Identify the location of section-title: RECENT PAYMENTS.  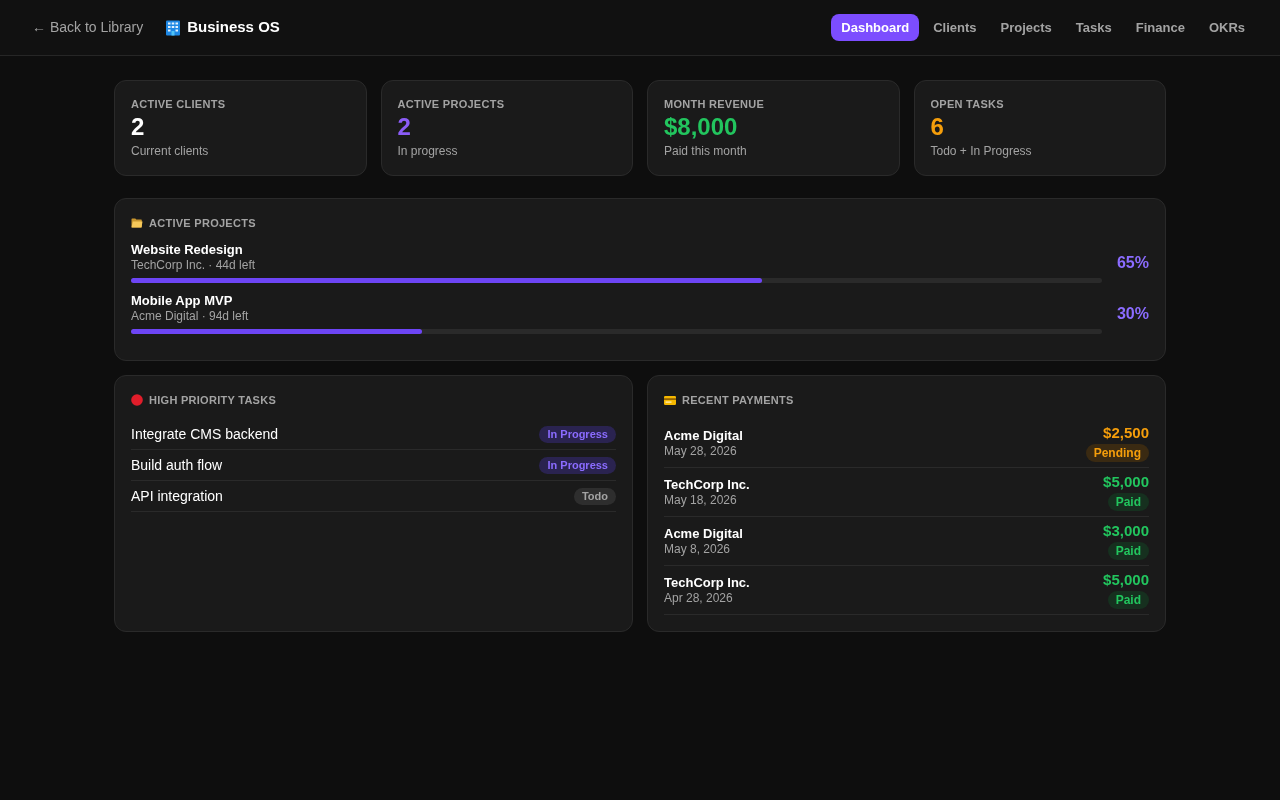
(738, 400).